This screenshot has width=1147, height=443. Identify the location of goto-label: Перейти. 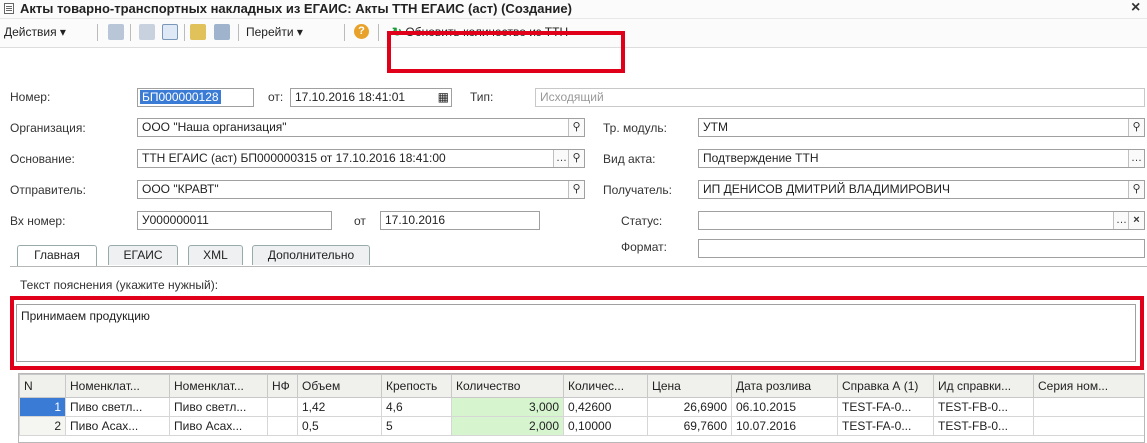
(270, 32).